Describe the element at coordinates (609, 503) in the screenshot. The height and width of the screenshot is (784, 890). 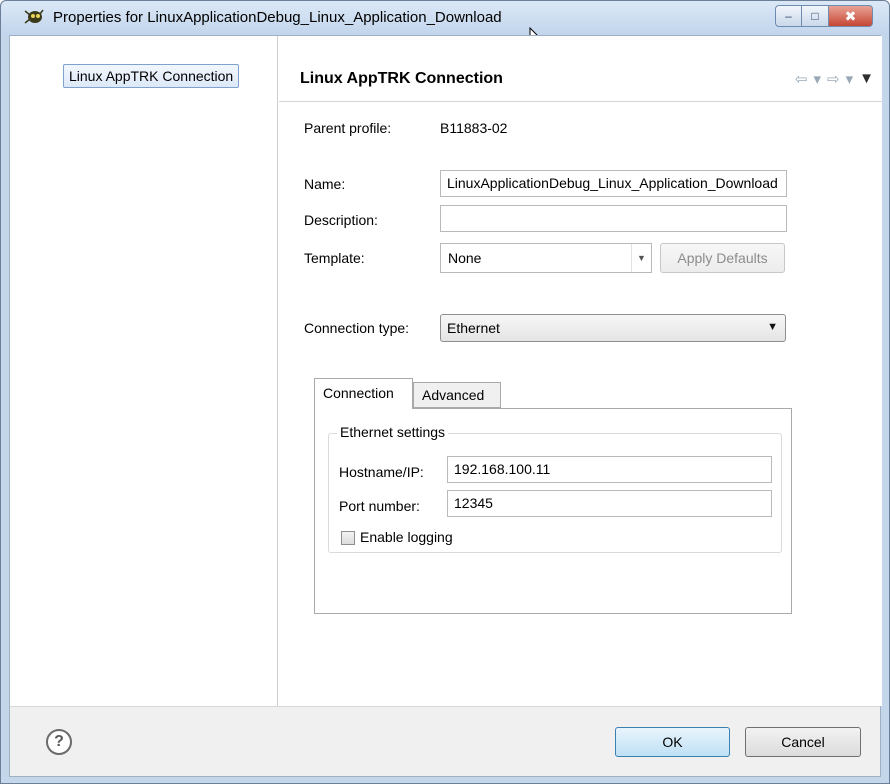
I see `port-input: 12345` at that location.